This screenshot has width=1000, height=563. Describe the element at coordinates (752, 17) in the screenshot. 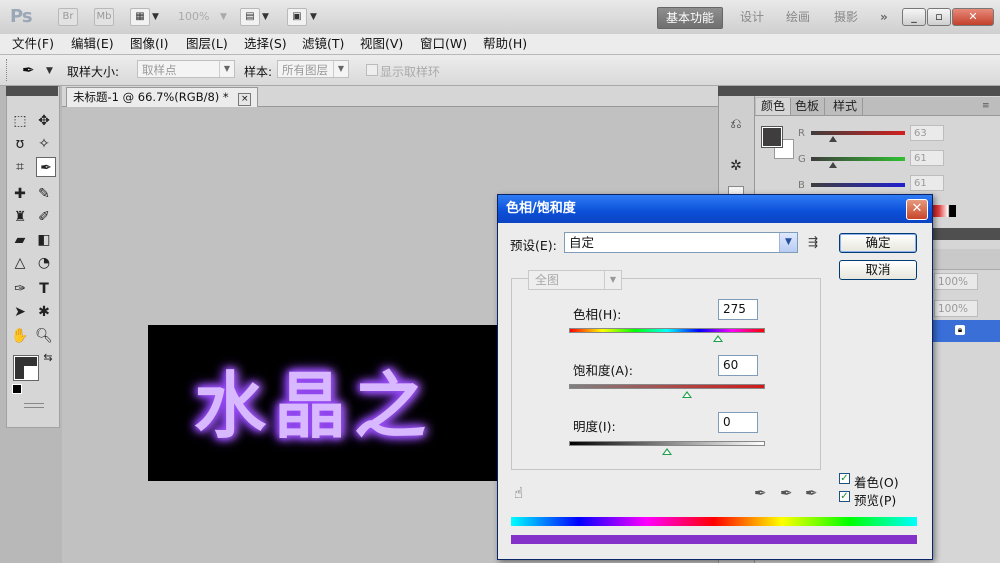

I see `workspace-design: 设计` at that location.